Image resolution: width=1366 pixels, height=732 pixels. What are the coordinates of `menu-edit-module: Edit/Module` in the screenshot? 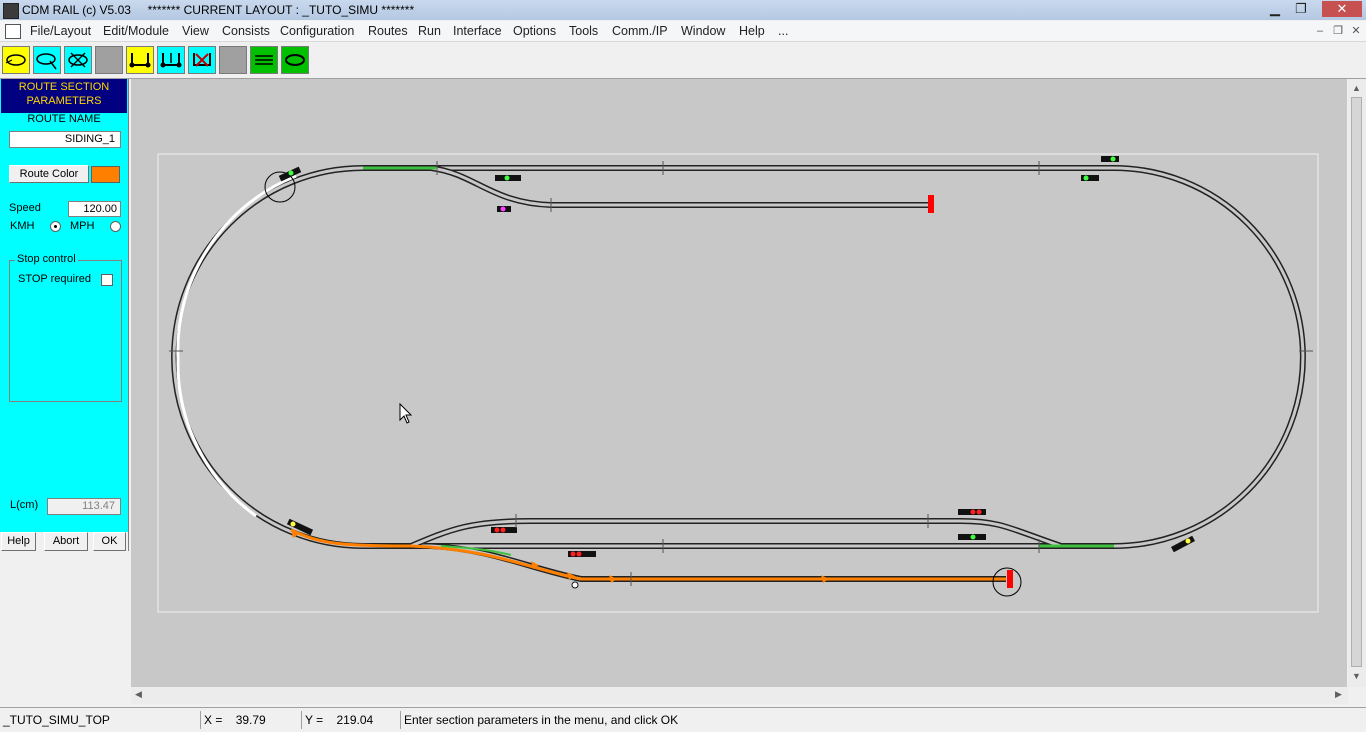 It's located at (136, 31).